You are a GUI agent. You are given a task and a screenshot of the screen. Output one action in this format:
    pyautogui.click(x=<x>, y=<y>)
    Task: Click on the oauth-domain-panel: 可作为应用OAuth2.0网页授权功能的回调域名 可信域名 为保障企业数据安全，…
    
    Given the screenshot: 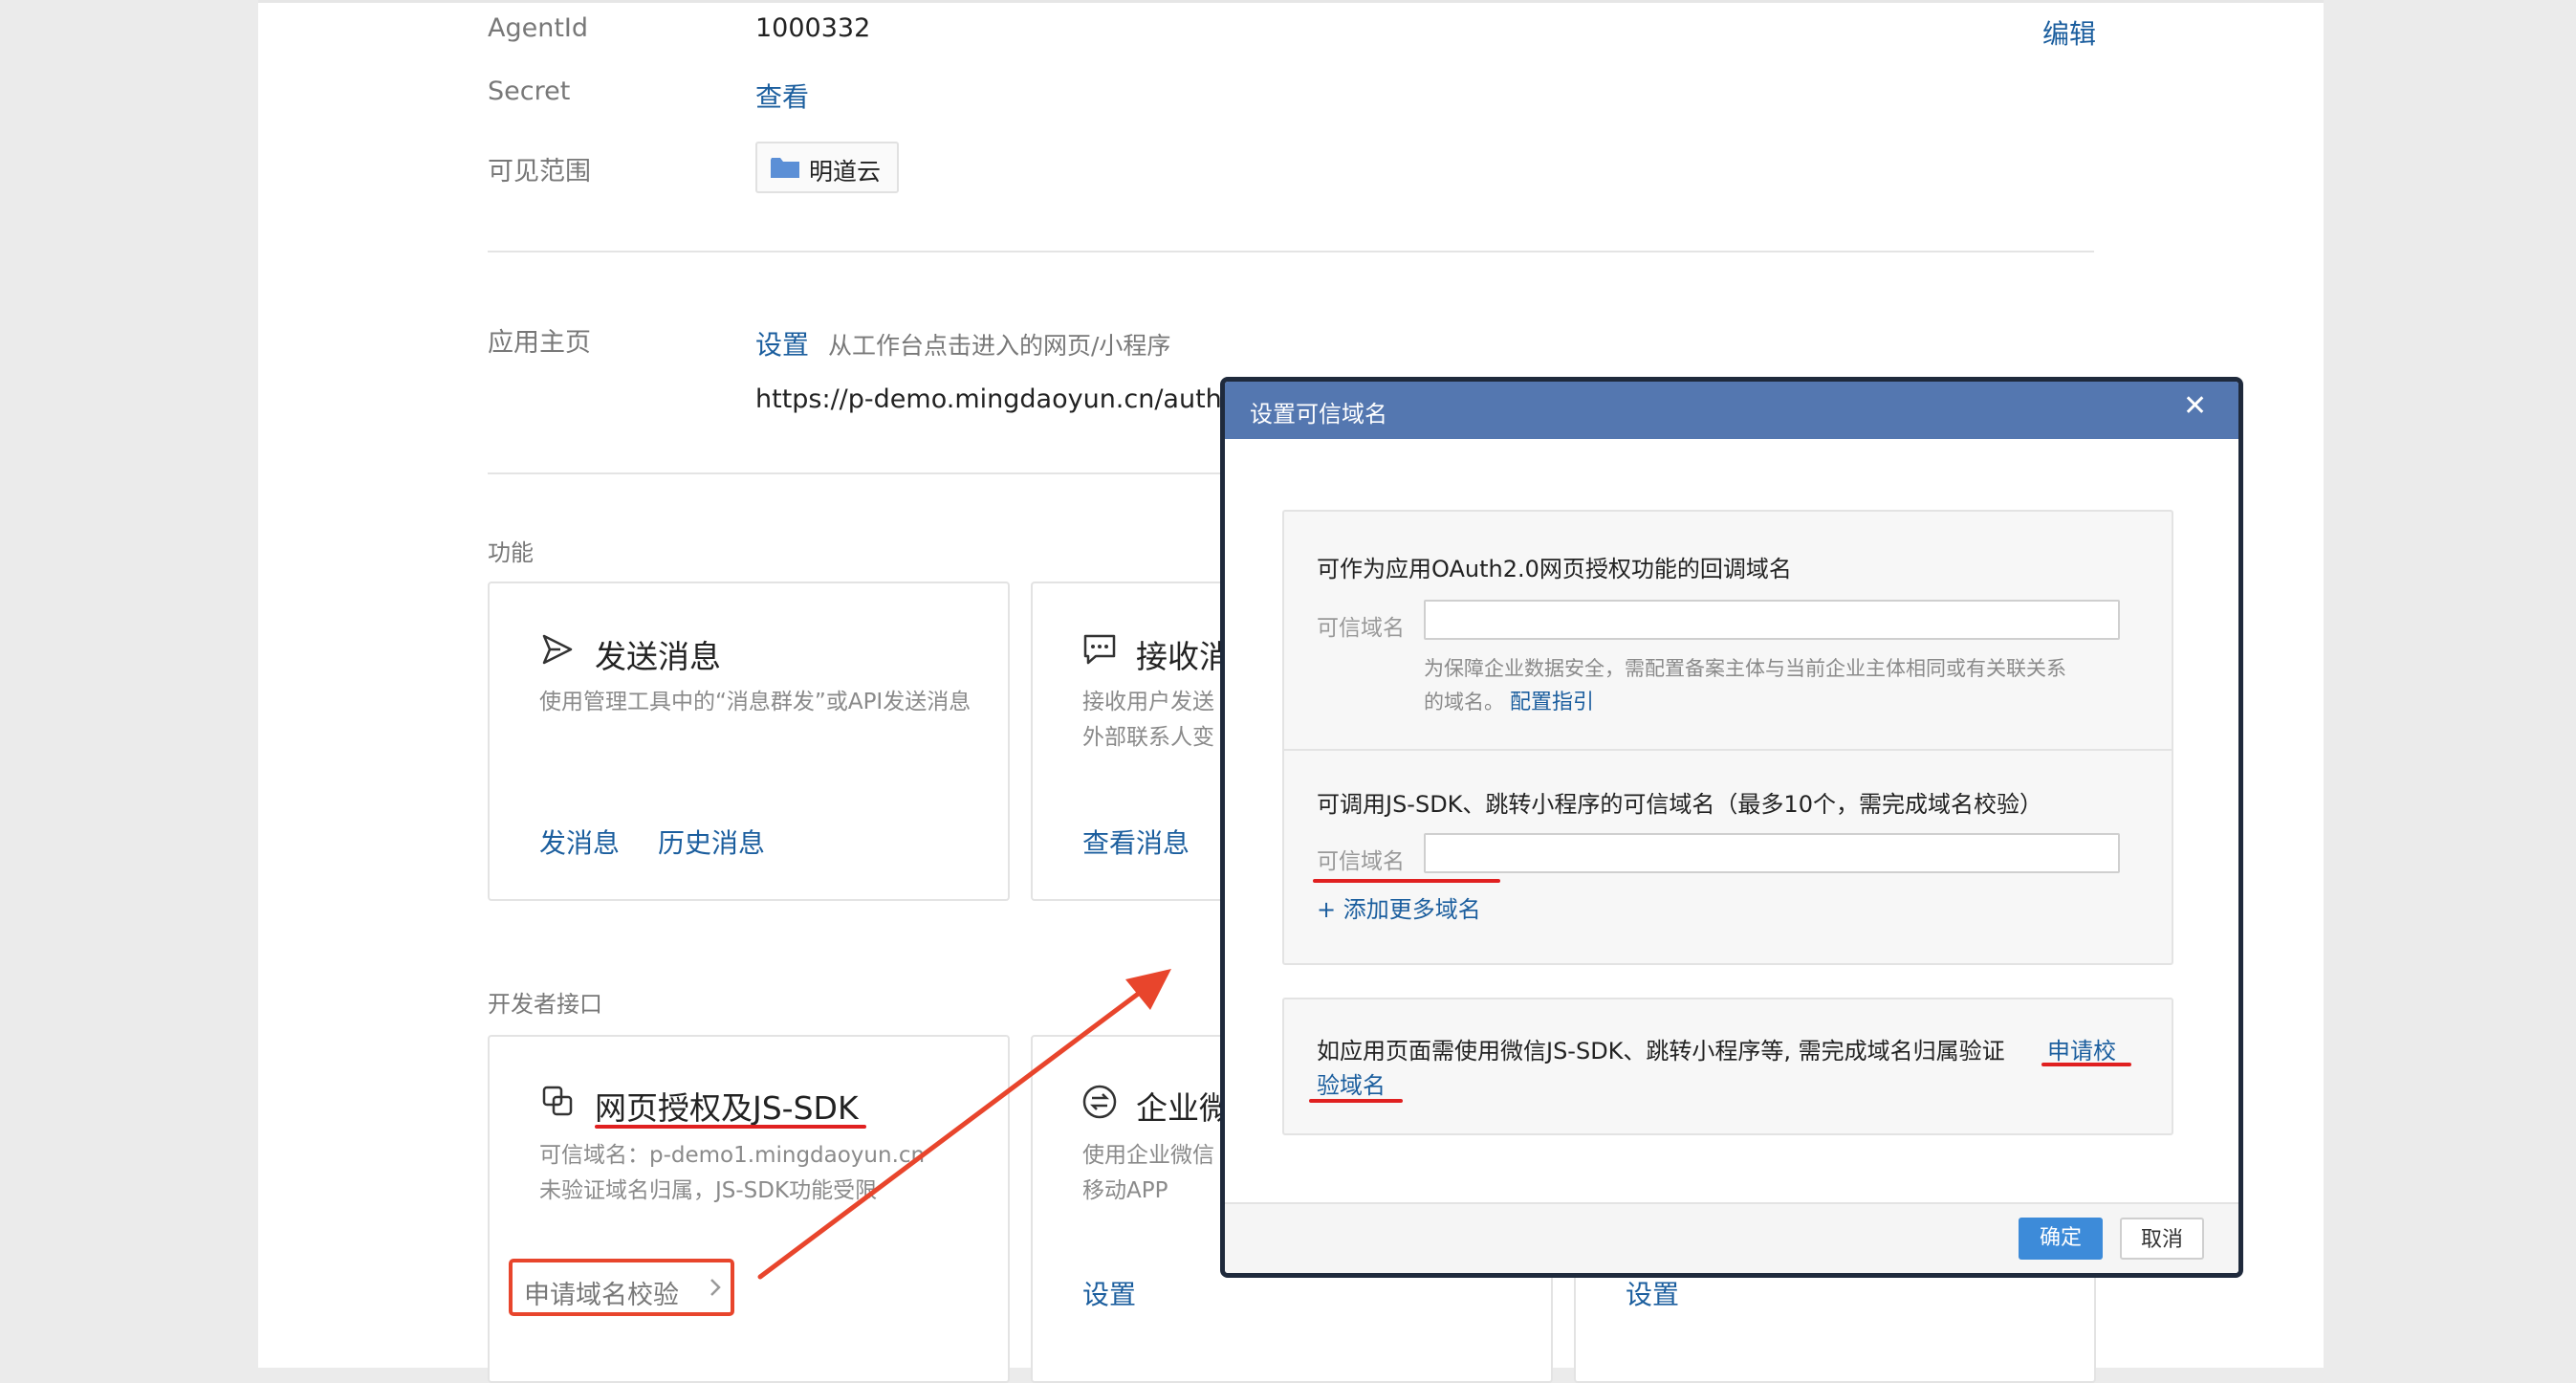 What is the action you would take?
    pyautogui.click(x=1727, y=631)
    